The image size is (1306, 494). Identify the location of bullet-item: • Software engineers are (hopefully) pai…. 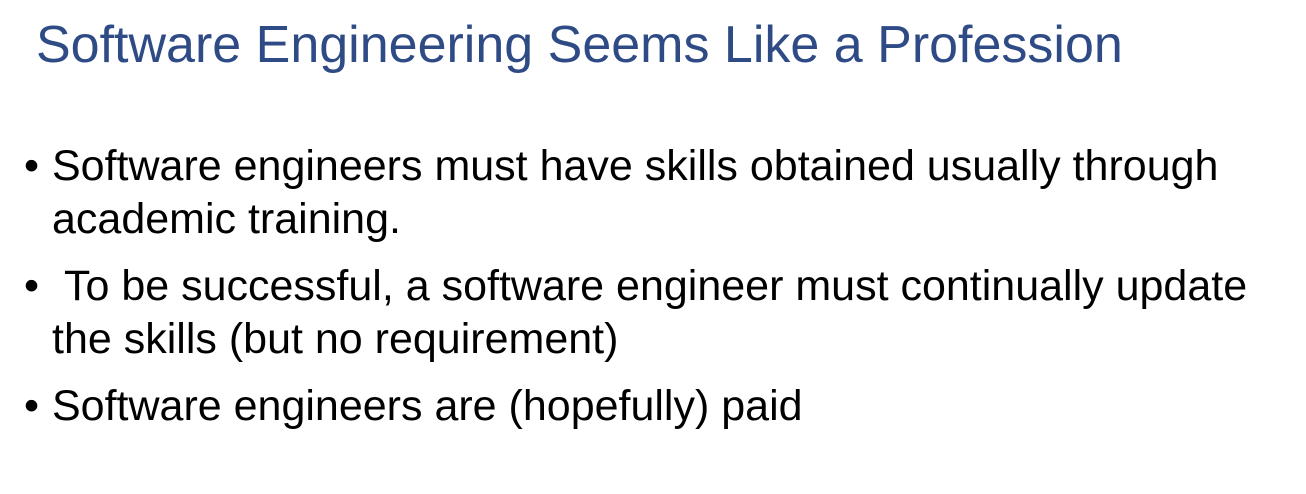
(659, 406).